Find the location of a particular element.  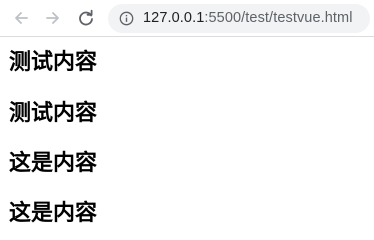

back-button is located at coordinates (21, 18).